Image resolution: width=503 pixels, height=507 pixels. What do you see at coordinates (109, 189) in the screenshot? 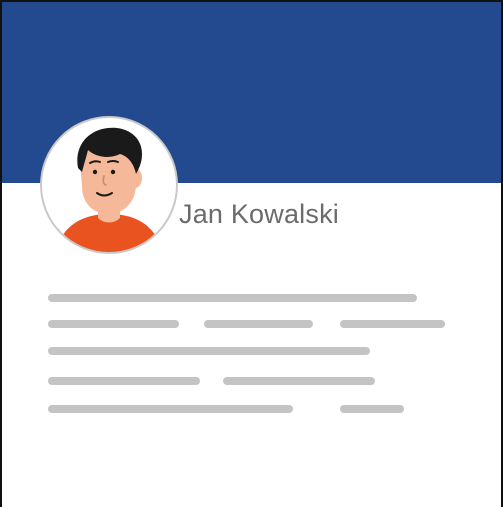
I see `user-avatar-icon` at bounding box center [109, 189].